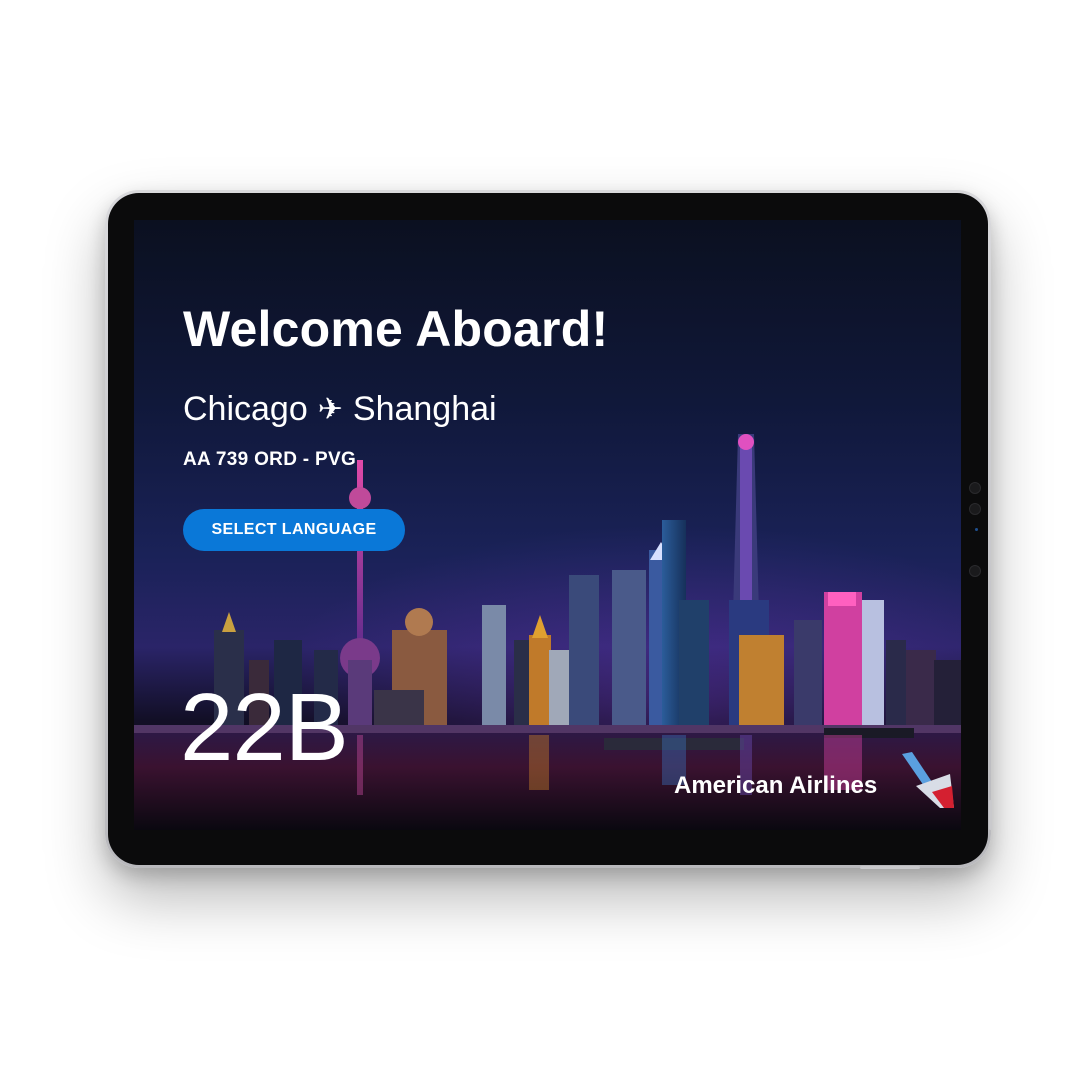 The height and width of the screenshot is (1080, 1080). What do you see at coordinates (990, 815) in the screenshot?
I see `volume-button` at bounding box center [990, 815].